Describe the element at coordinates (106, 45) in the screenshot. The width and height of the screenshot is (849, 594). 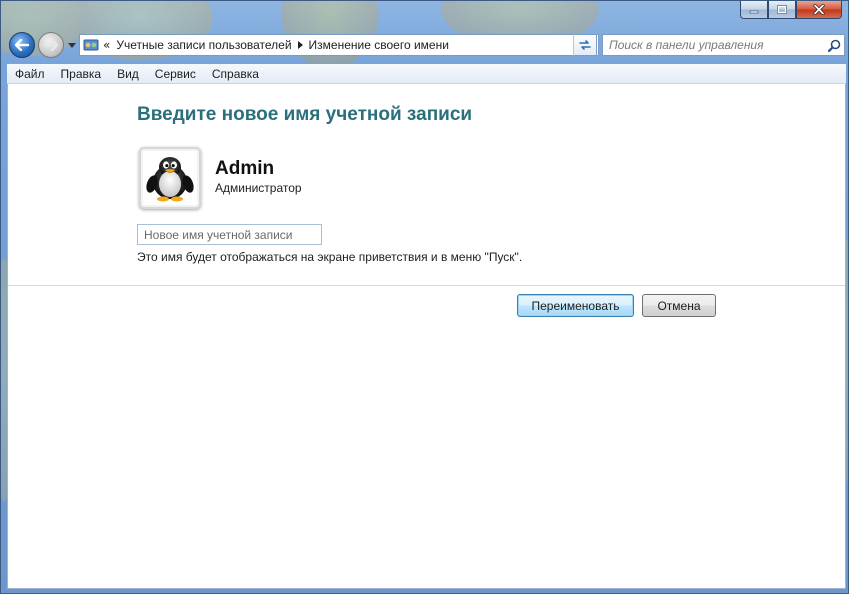
I see `breadcrumb-overflow: «` at that location.